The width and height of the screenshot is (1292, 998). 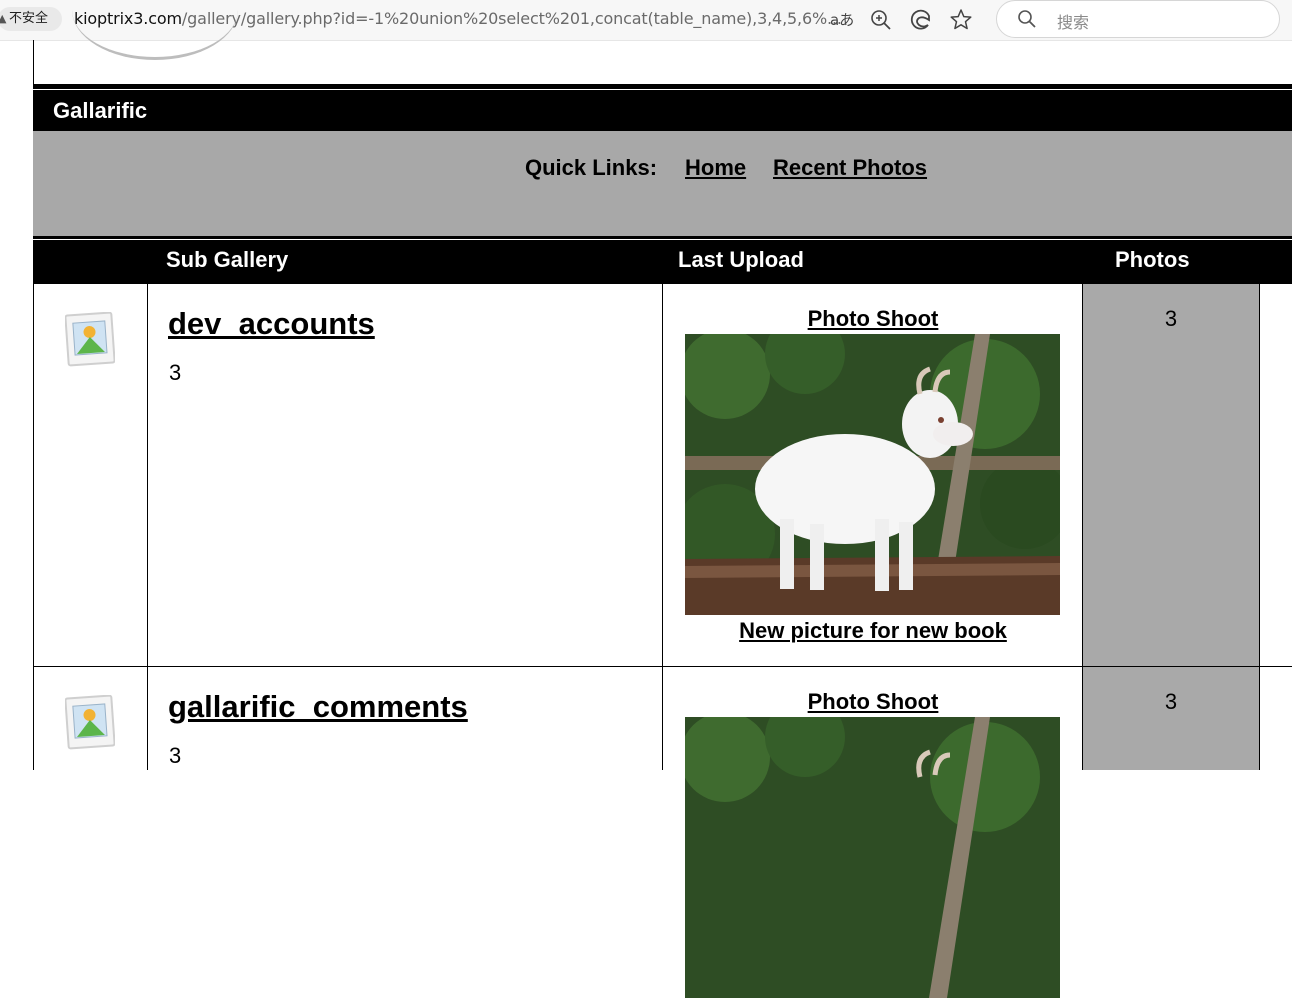 What do you see at coordinates (1073, 22) in the screenshot?
I see `search-placeholder: 搜索` at bounding box center [1073, 22].